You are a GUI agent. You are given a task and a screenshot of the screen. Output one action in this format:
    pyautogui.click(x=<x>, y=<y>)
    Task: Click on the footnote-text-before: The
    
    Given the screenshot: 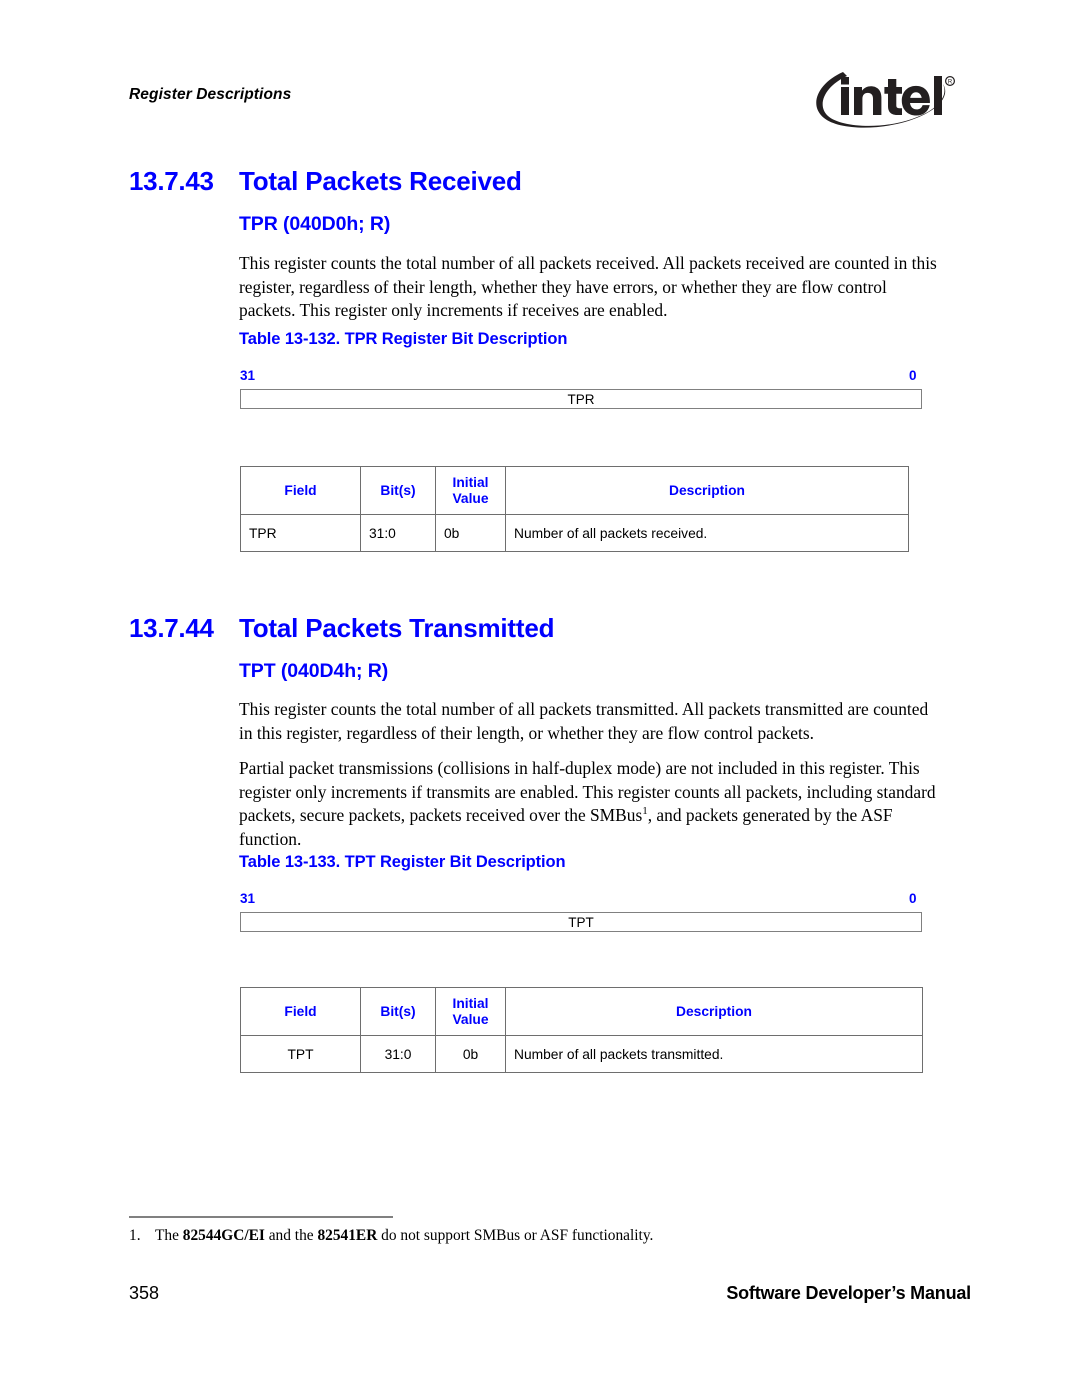 What is the action you would take?
    pyautogui.click(x=169, y=1235)
    